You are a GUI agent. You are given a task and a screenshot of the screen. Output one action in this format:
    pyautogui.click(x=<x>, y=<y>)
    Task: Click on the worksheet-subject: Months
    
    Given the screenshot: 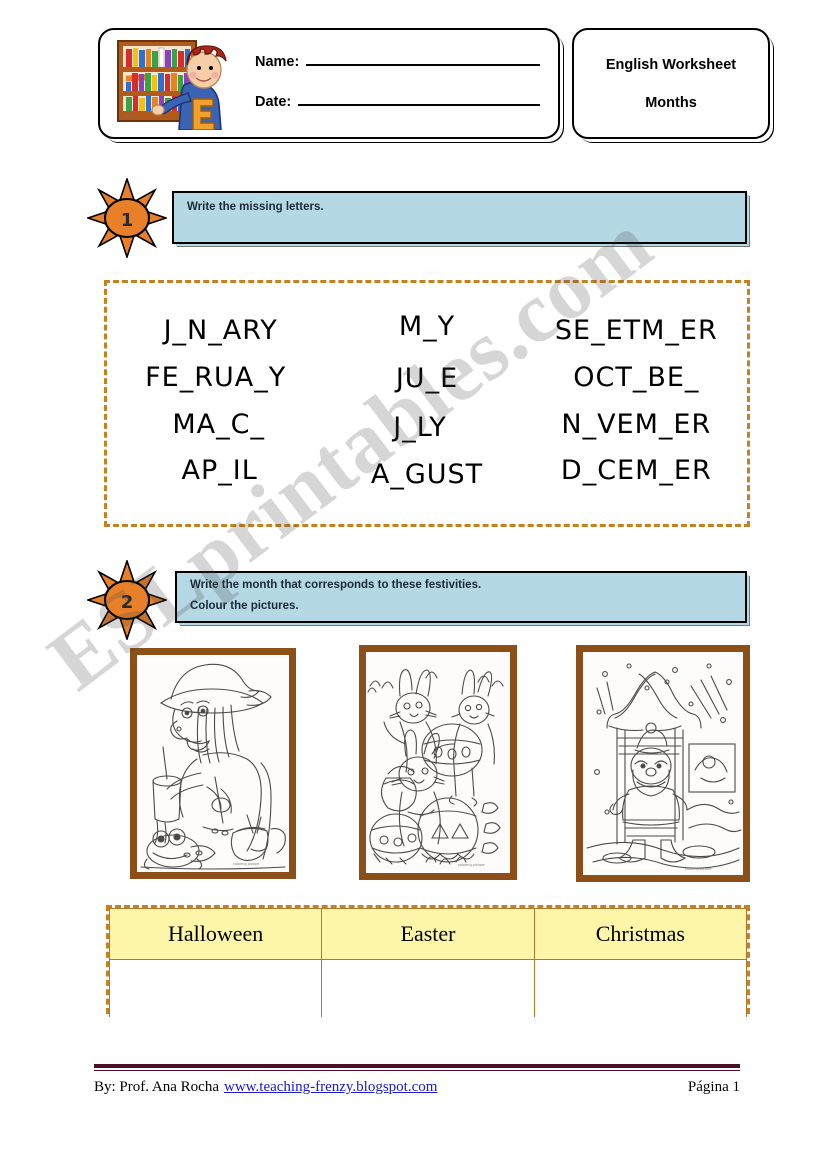 What is the action you would take?
    pyautogui.click(x=671, y=102)
    